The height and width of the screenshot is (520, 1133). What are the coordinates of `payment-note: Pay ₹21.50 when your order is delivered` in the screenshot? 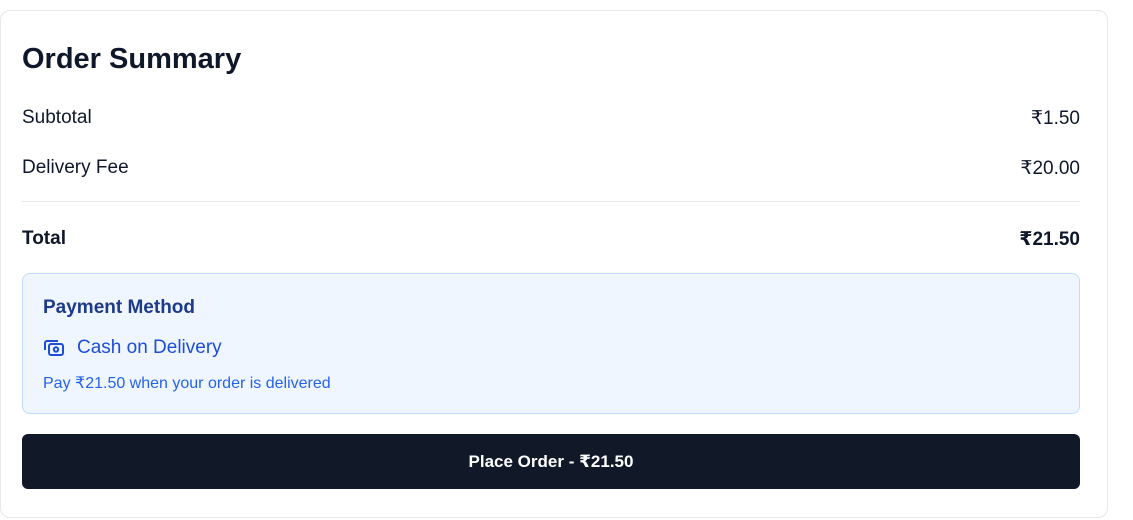 It's located at (187, 383).